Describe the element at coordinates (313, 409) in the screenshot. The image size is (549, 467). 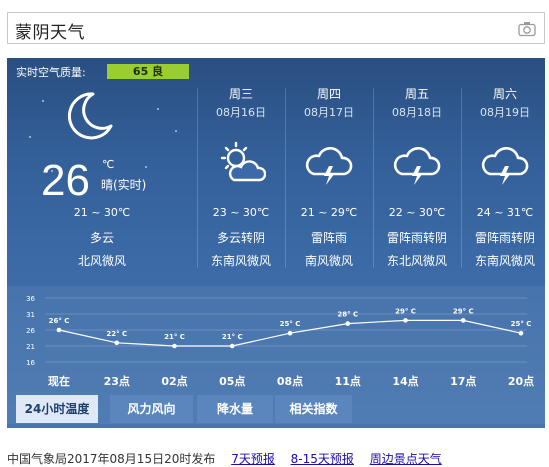
I see `tab-indices: 相关指数` at that location.